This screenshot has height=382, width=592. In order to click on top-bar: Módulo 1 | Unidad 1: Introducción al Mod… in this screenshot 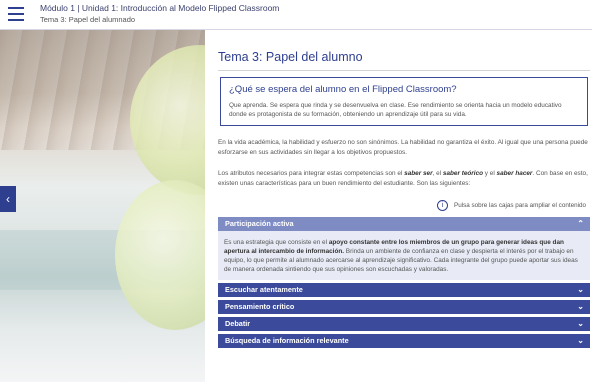, I will do `click(296, 15)`.